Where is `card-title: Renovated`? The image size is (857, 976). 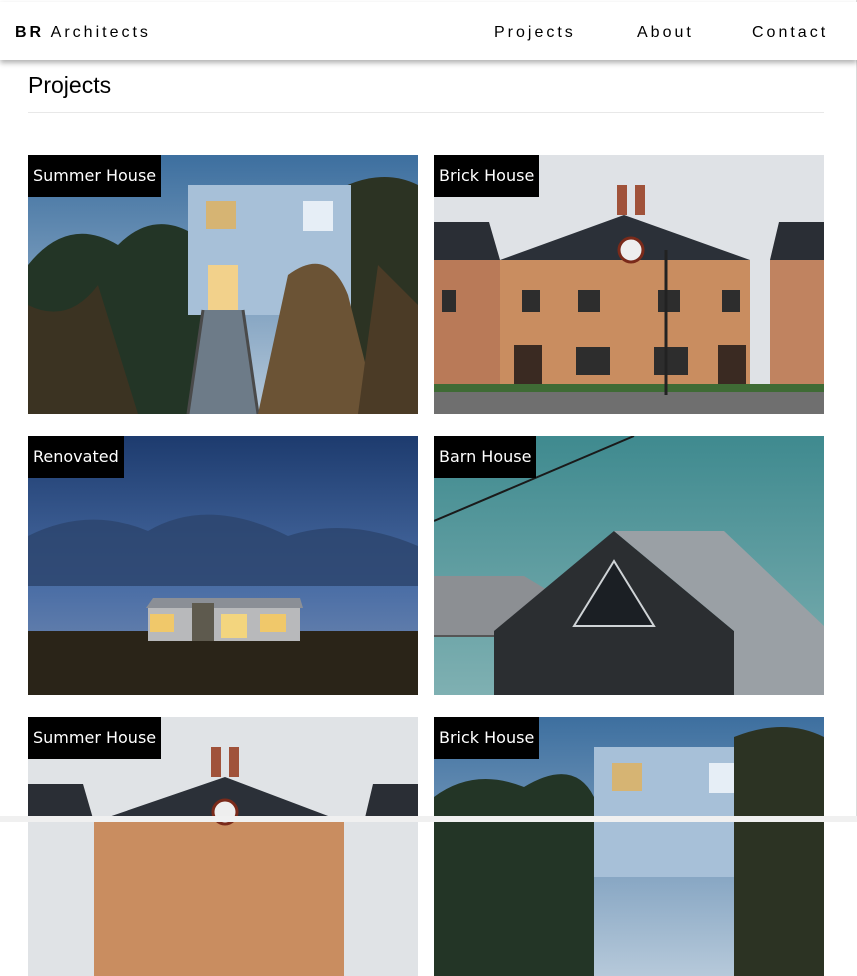 card-title: Renovated is located at coordinates (76, 457).